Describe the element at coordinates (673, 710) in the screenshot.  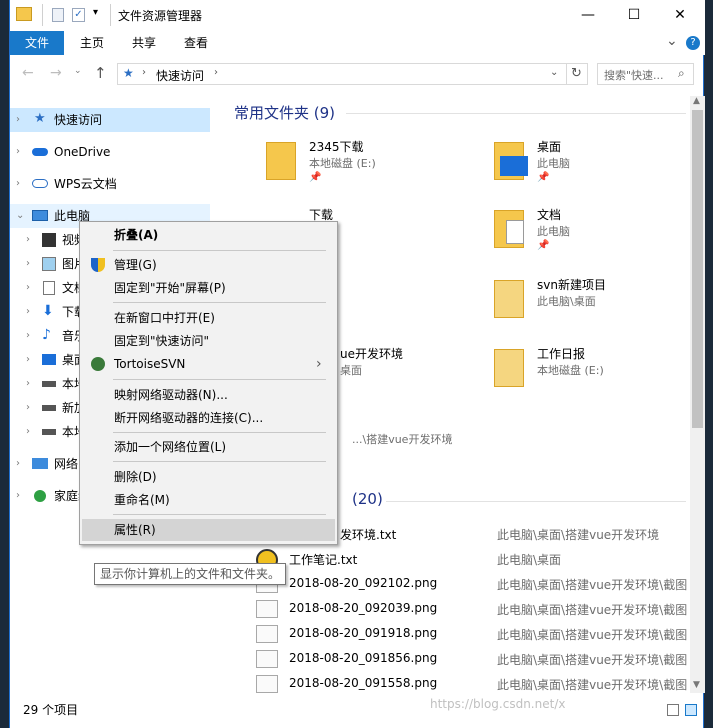
I see `details-view-icon` at that location.